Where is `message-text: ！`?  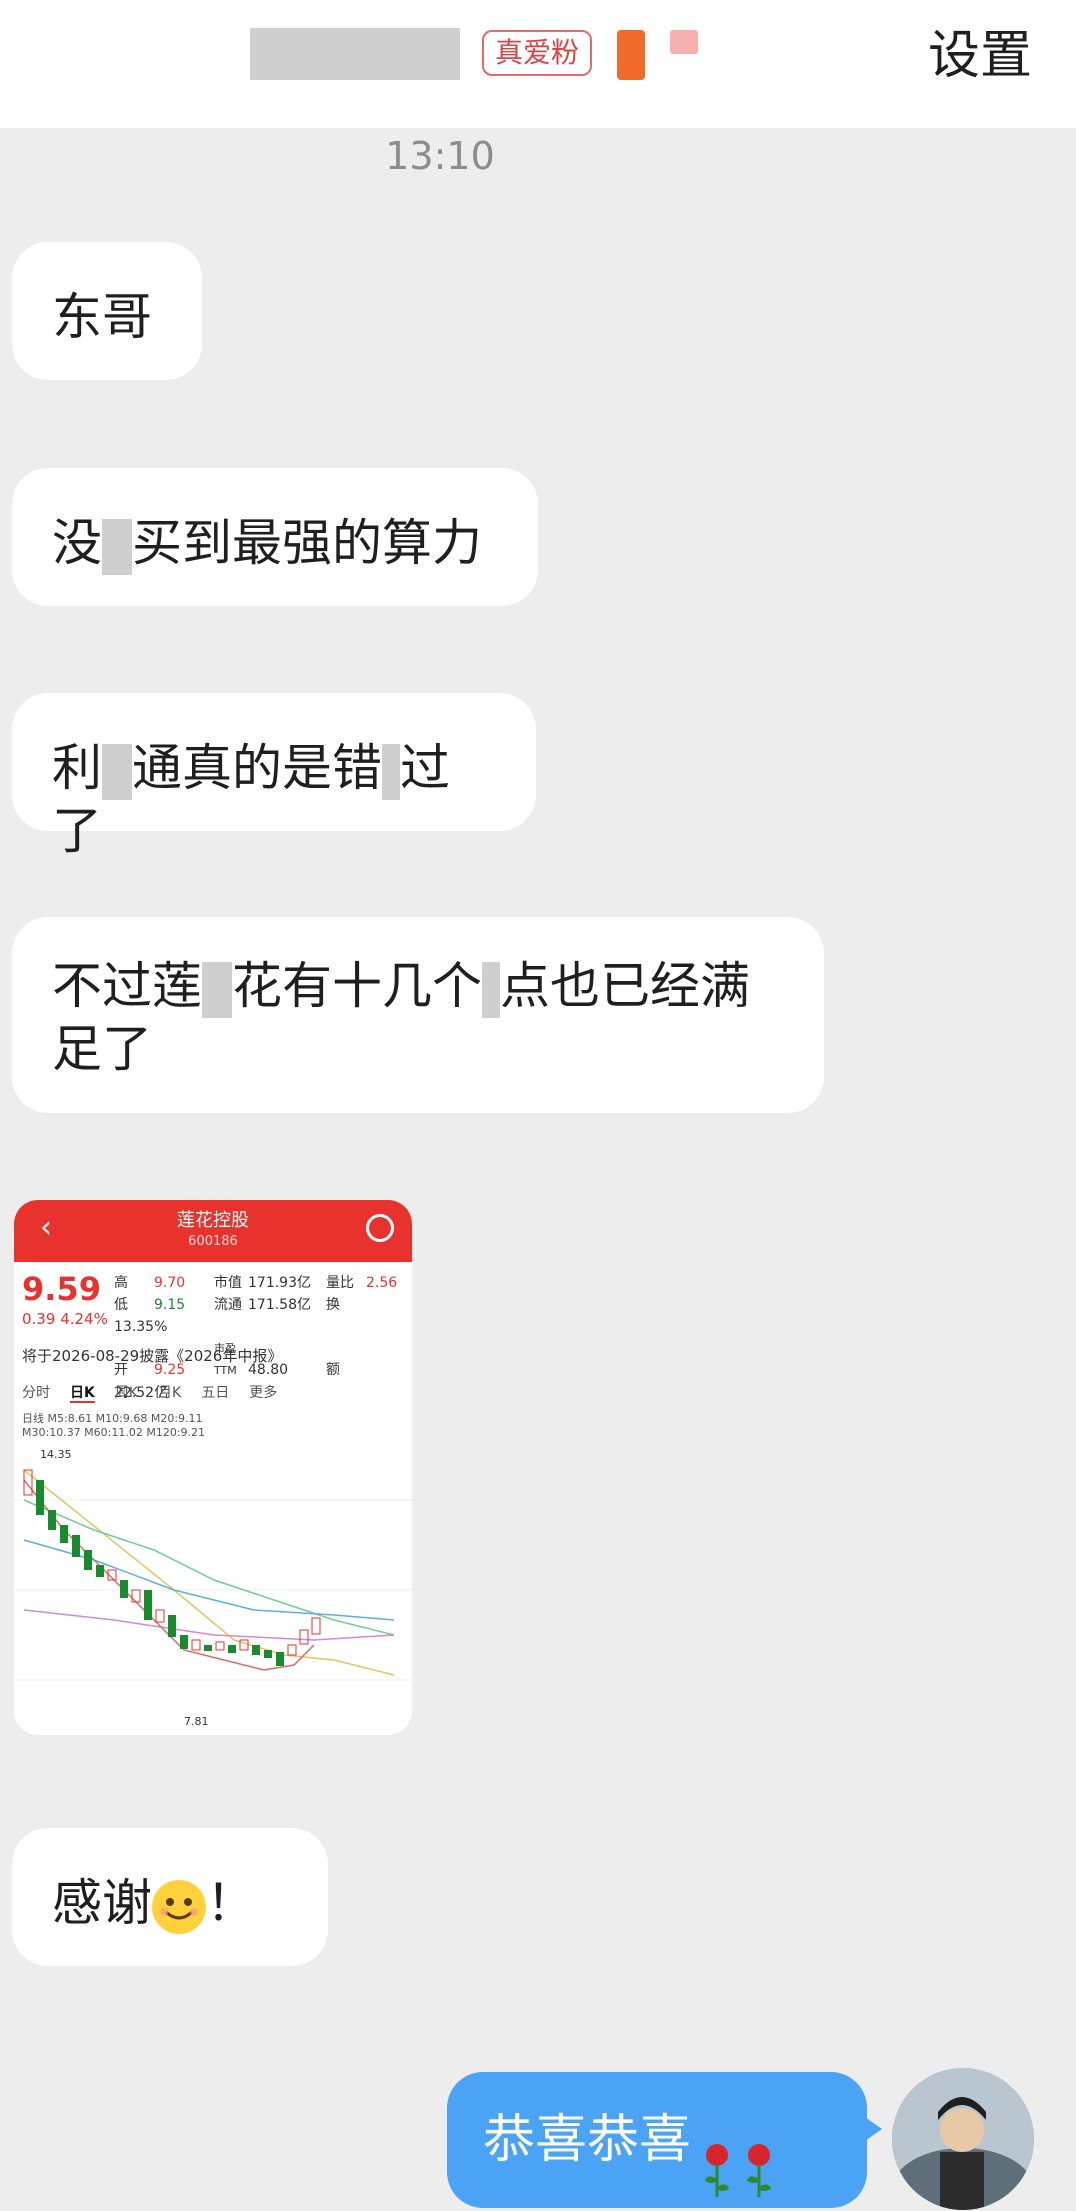
message-text: ！ is located at coordinates (231, 1903).